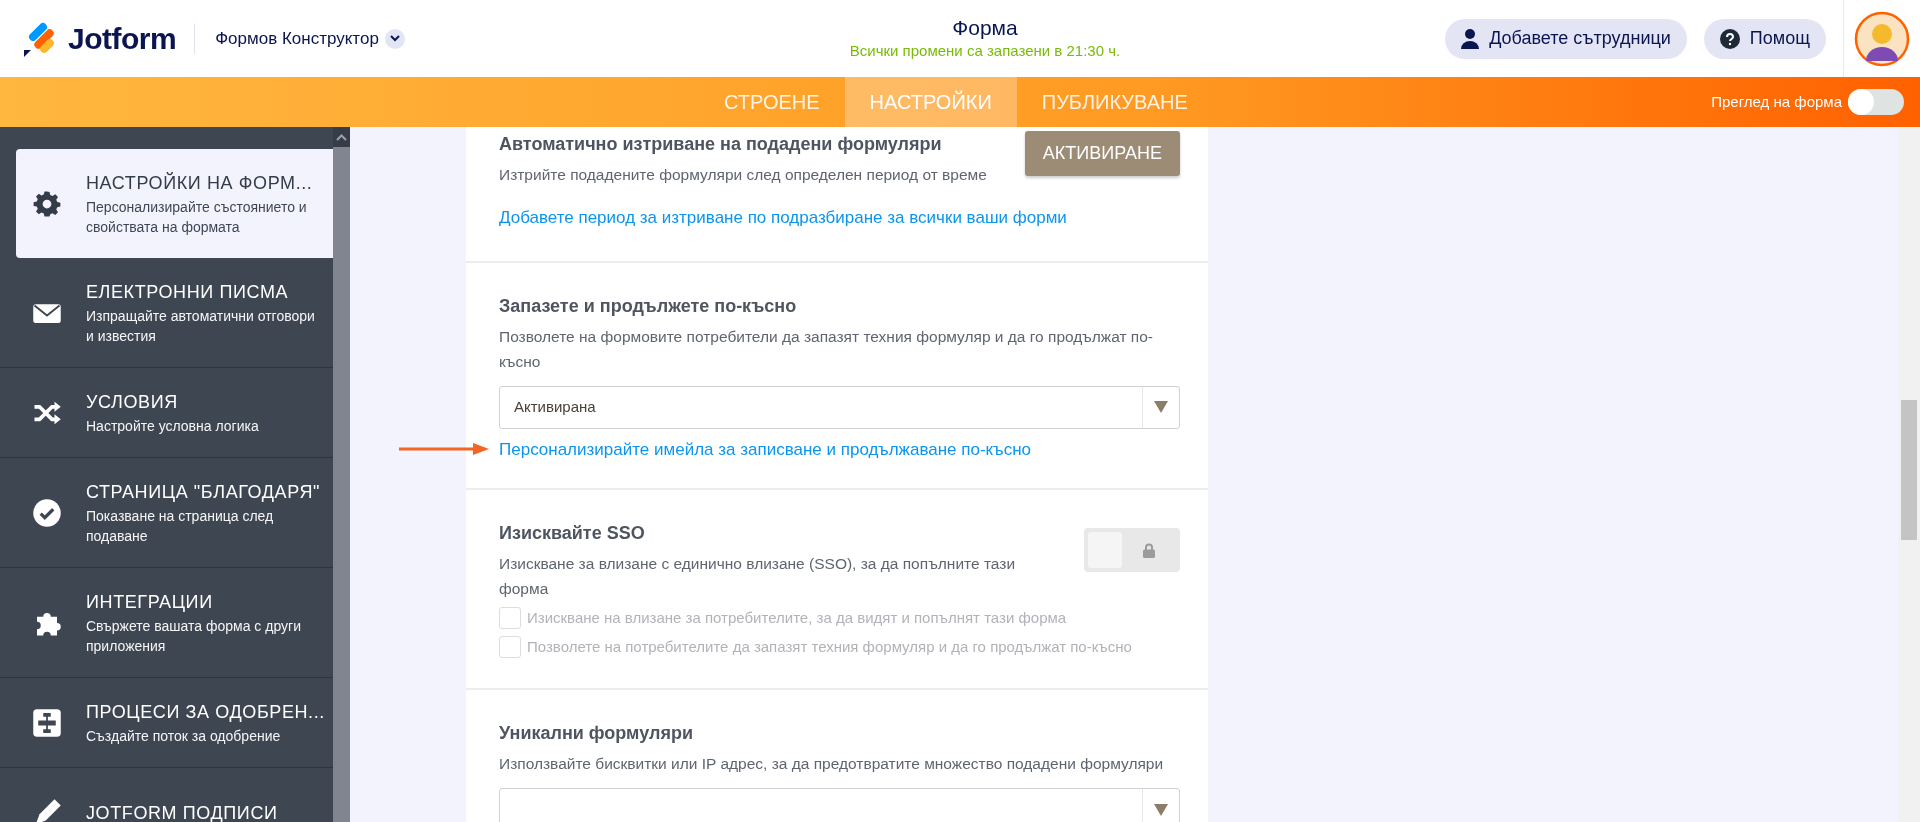 Image resolution: width=1920 pixels, height=822 pixels. Describe the element at coordinates (47, 722) in the screenshot. I see `flowchart-icon` at that location.